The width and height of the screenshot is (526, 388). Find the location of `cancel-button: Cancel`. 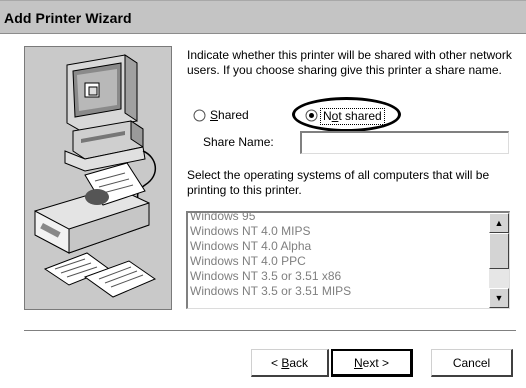

cancel-button: Cancel is located at coordinates (472, 363).